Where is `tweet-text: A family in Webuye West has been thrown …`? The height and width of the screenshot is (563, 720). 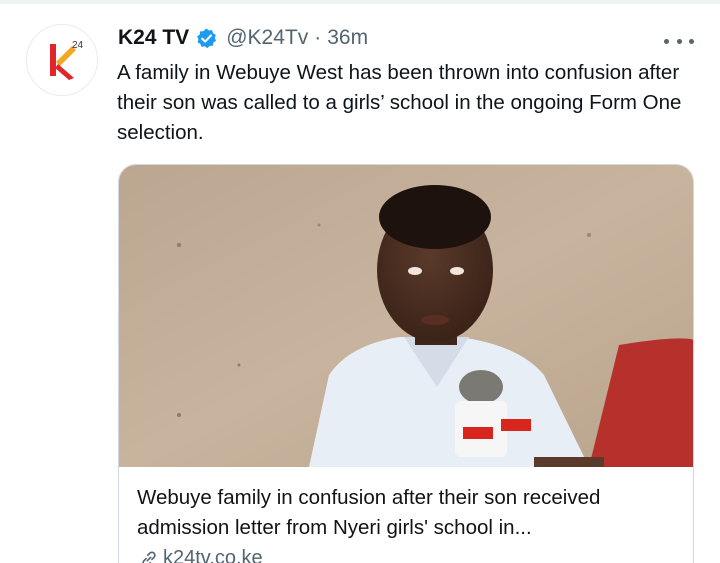
tweet-text: A family in Webuye West has been thrown … is located at coordinates (399, 102).